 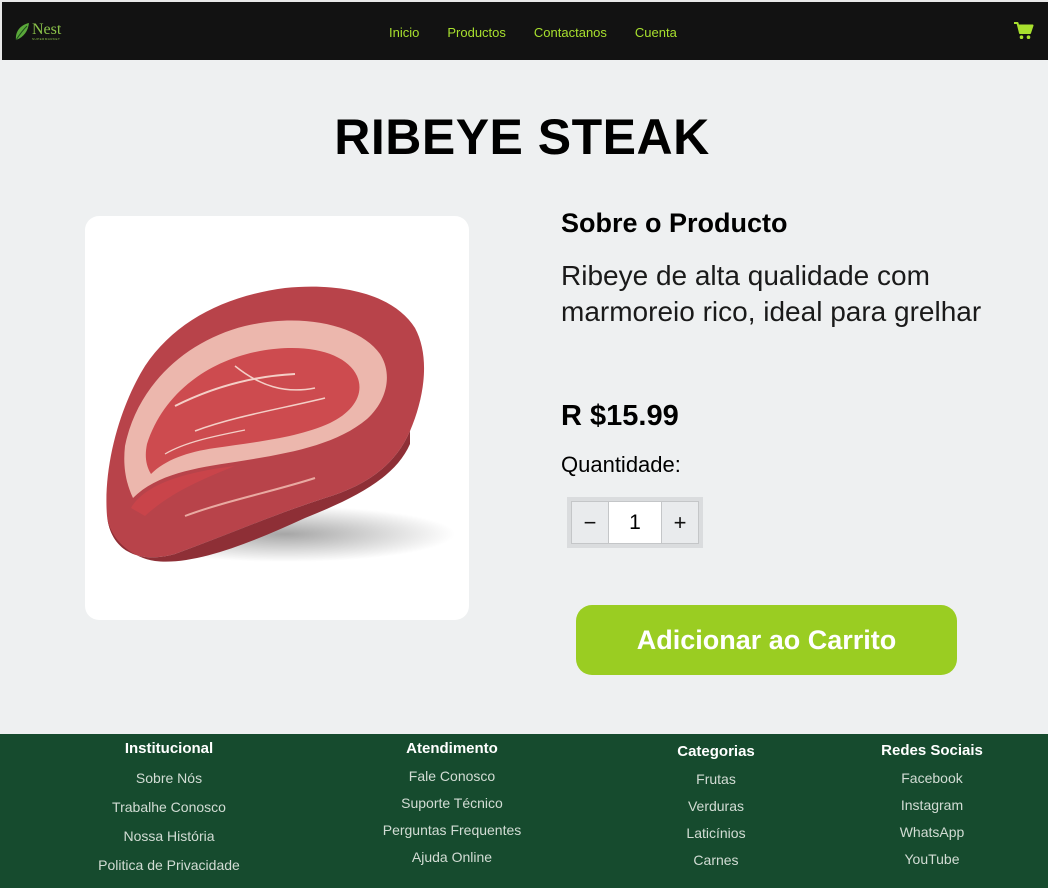 I want to click on brand-logo: Nest SUPERMARKET, so click(x=37, y=32).